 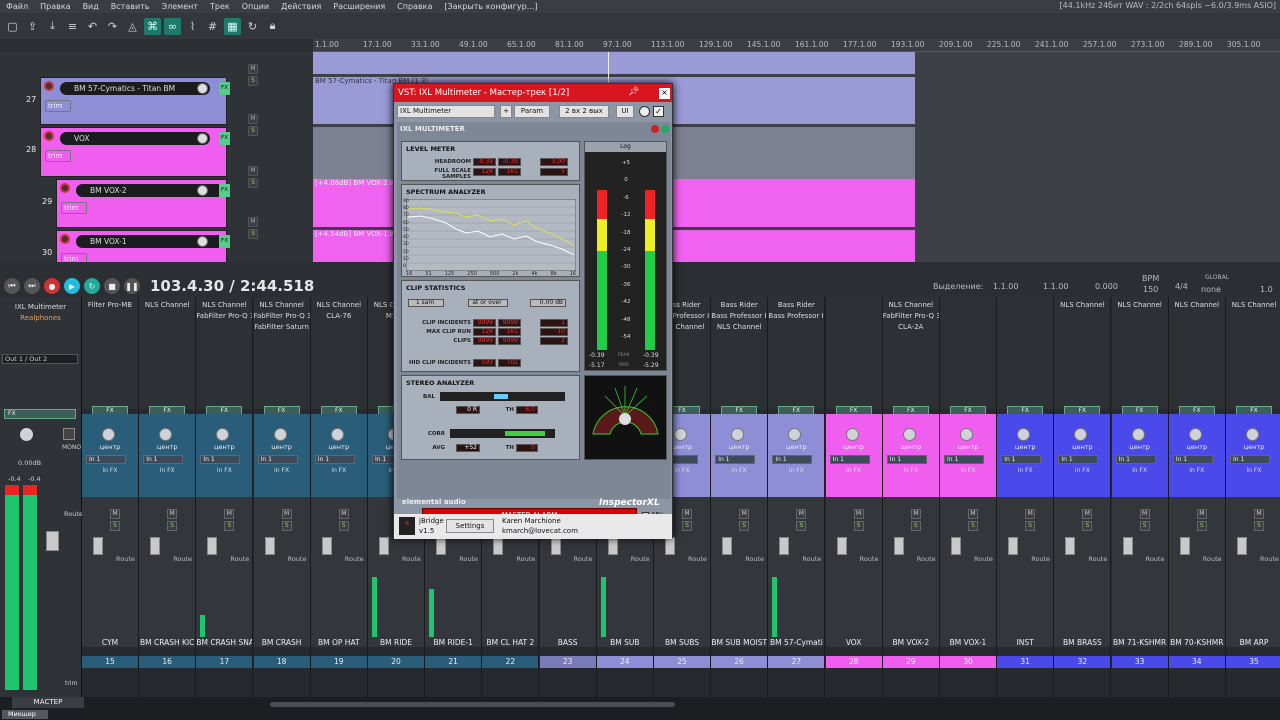 What do you see at coordinates (658, 111) in the screenshot?
I see `enable-checkbox: ✓` at bounding box center [658, 111].